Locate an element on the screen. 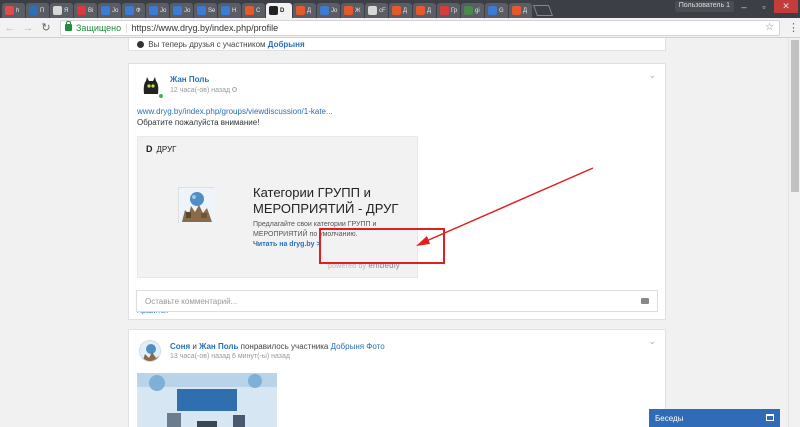 Image resolution: width=800 pixels, height=427 pixels. browser-tab: Н is located at coordinates (229, 10).